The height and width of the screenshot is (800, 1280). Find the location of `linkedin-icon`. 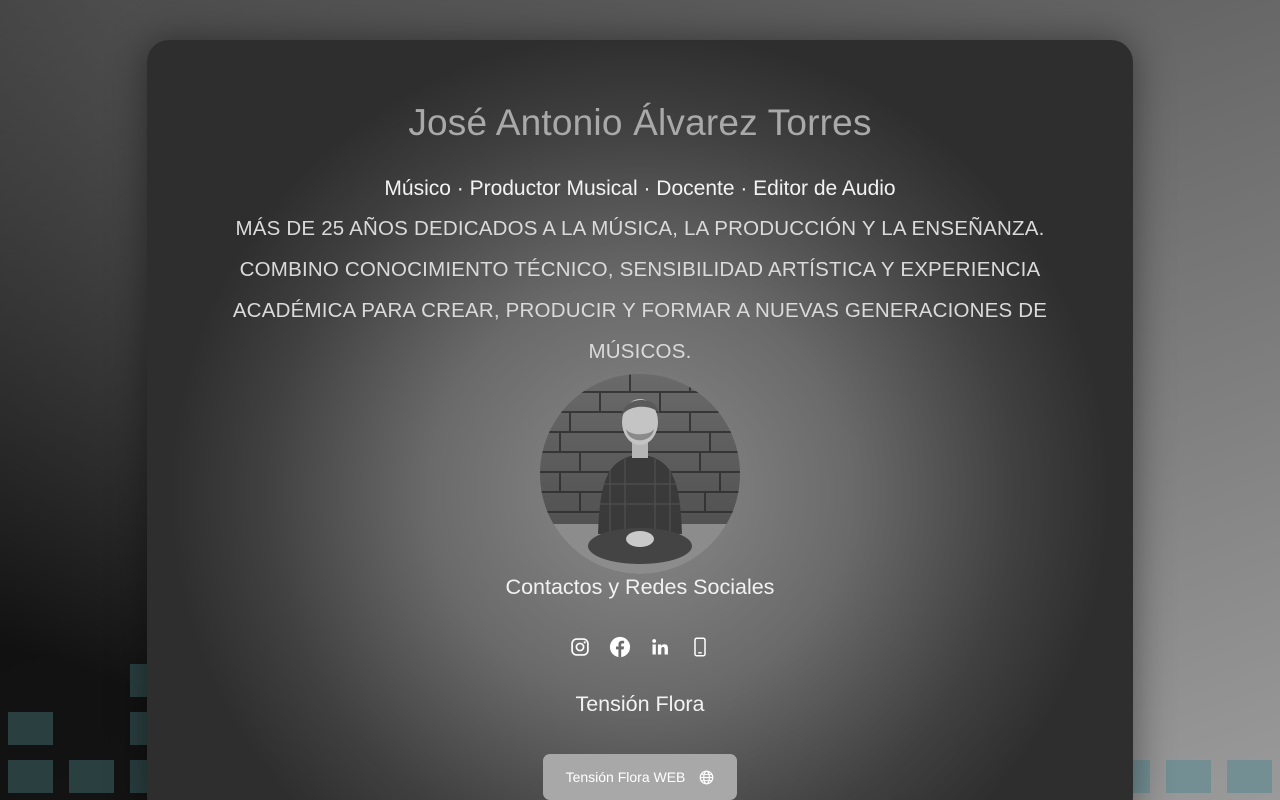

linkedin-icon is located at coordinates (660, 647).